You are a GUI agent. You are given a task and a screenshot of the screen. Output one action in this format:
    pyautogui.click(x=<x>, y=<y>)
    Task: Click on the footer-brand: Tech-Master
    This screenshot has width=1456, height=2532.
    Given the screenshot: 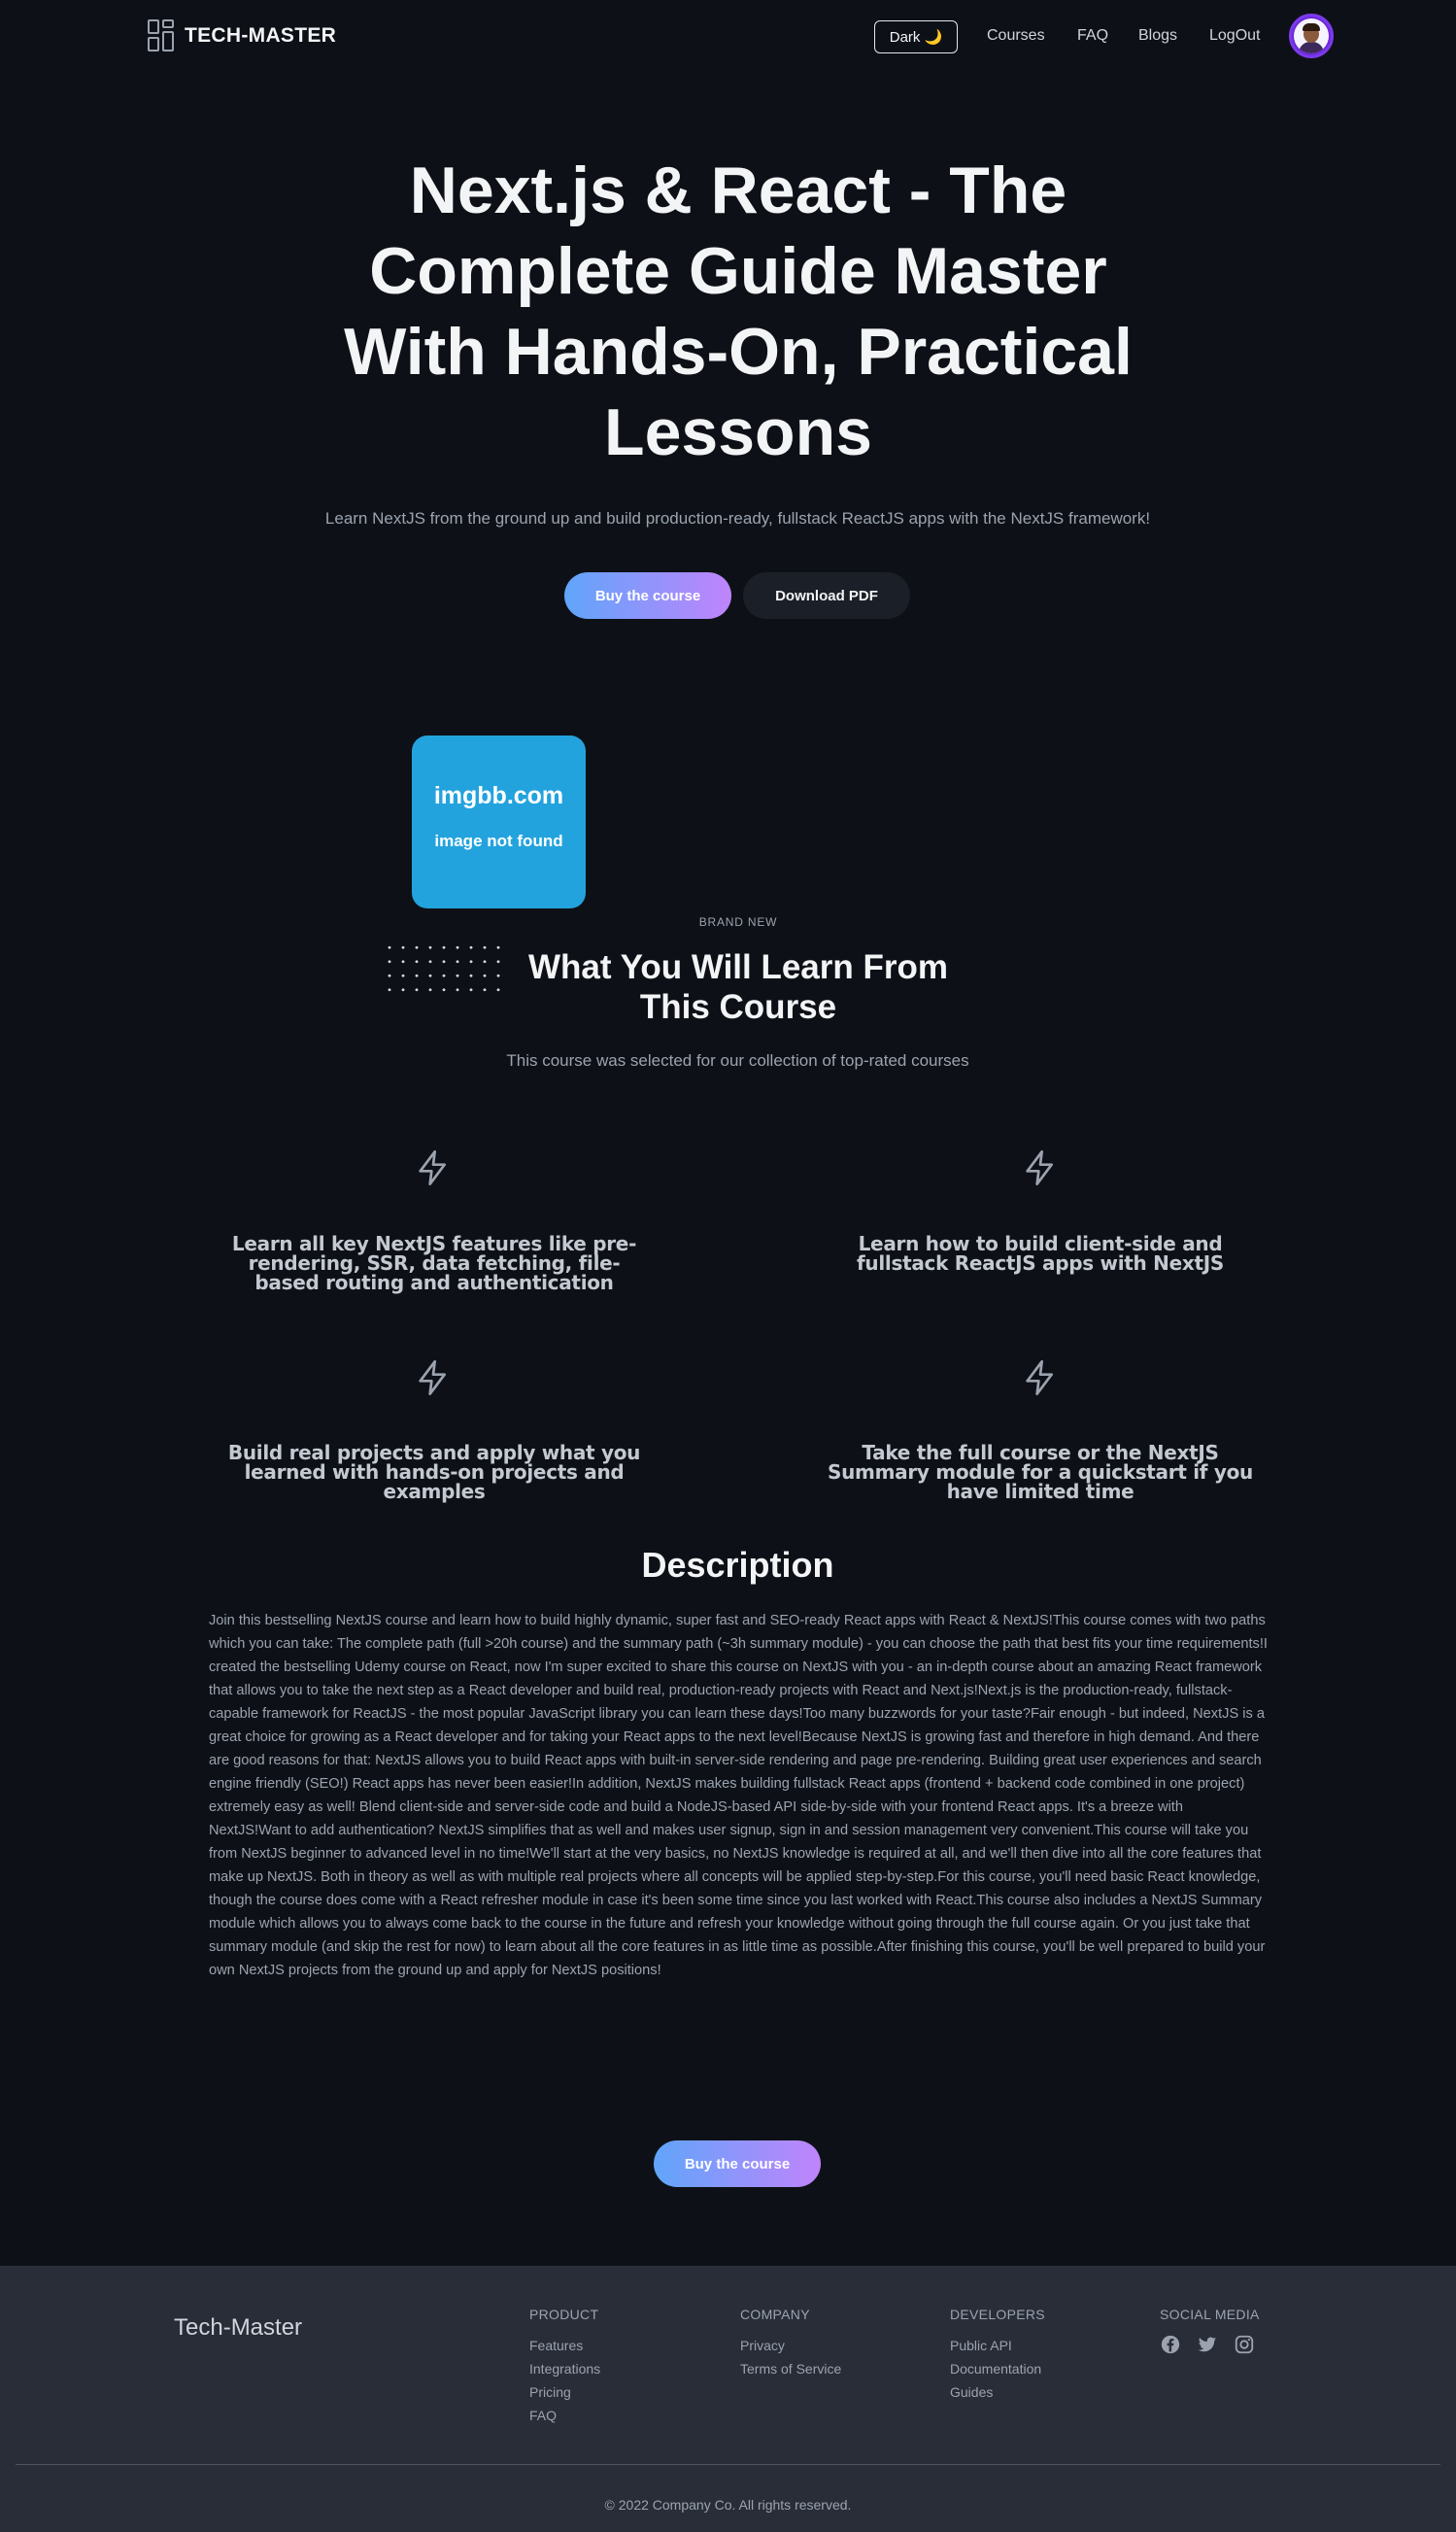 What is the action you would take?
    pyautogui.click(x=238, y=2327)
    